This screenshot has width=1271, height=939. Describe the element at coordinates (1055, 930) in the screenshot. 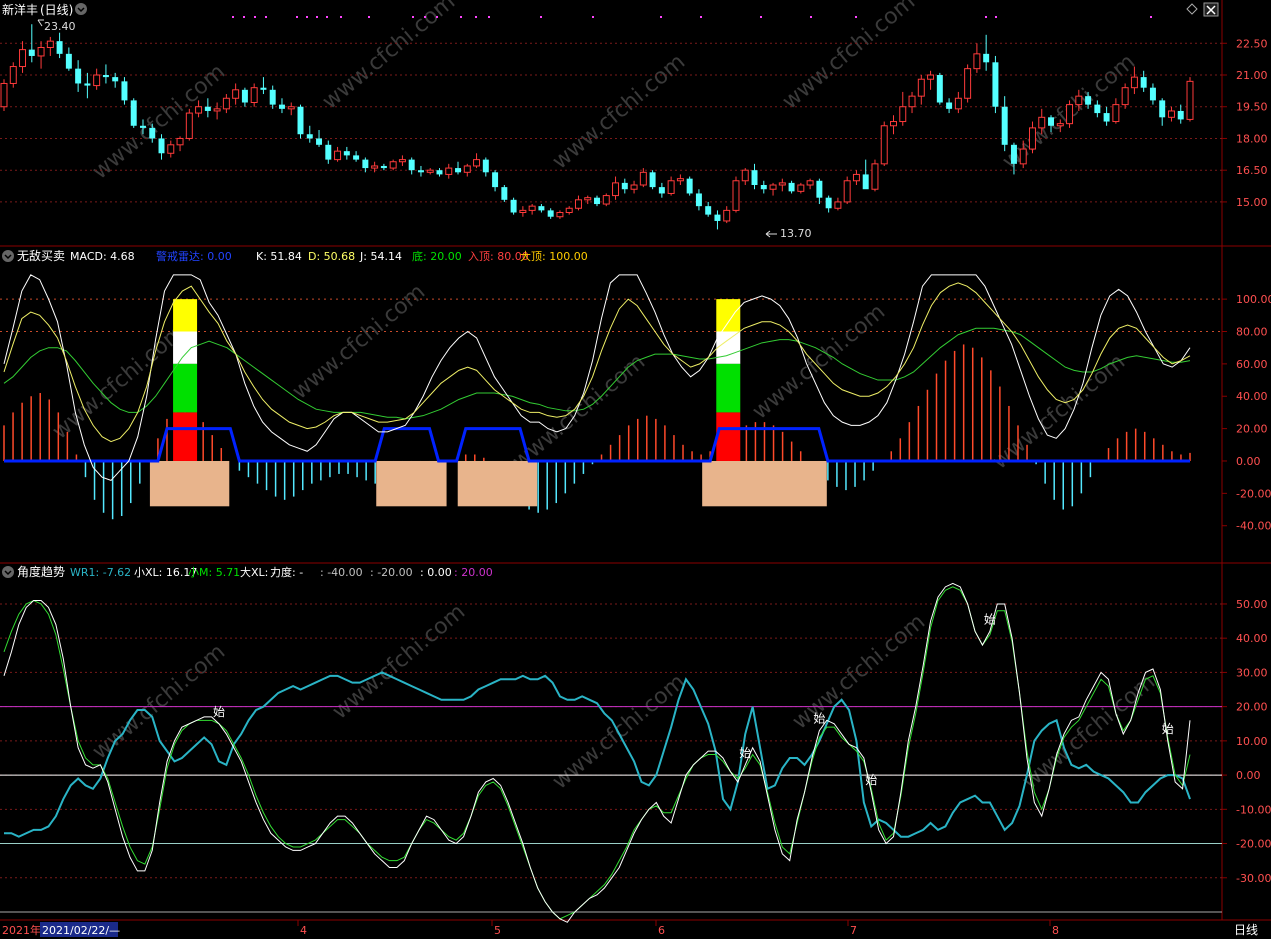

I see `month-label: 8` at that location.